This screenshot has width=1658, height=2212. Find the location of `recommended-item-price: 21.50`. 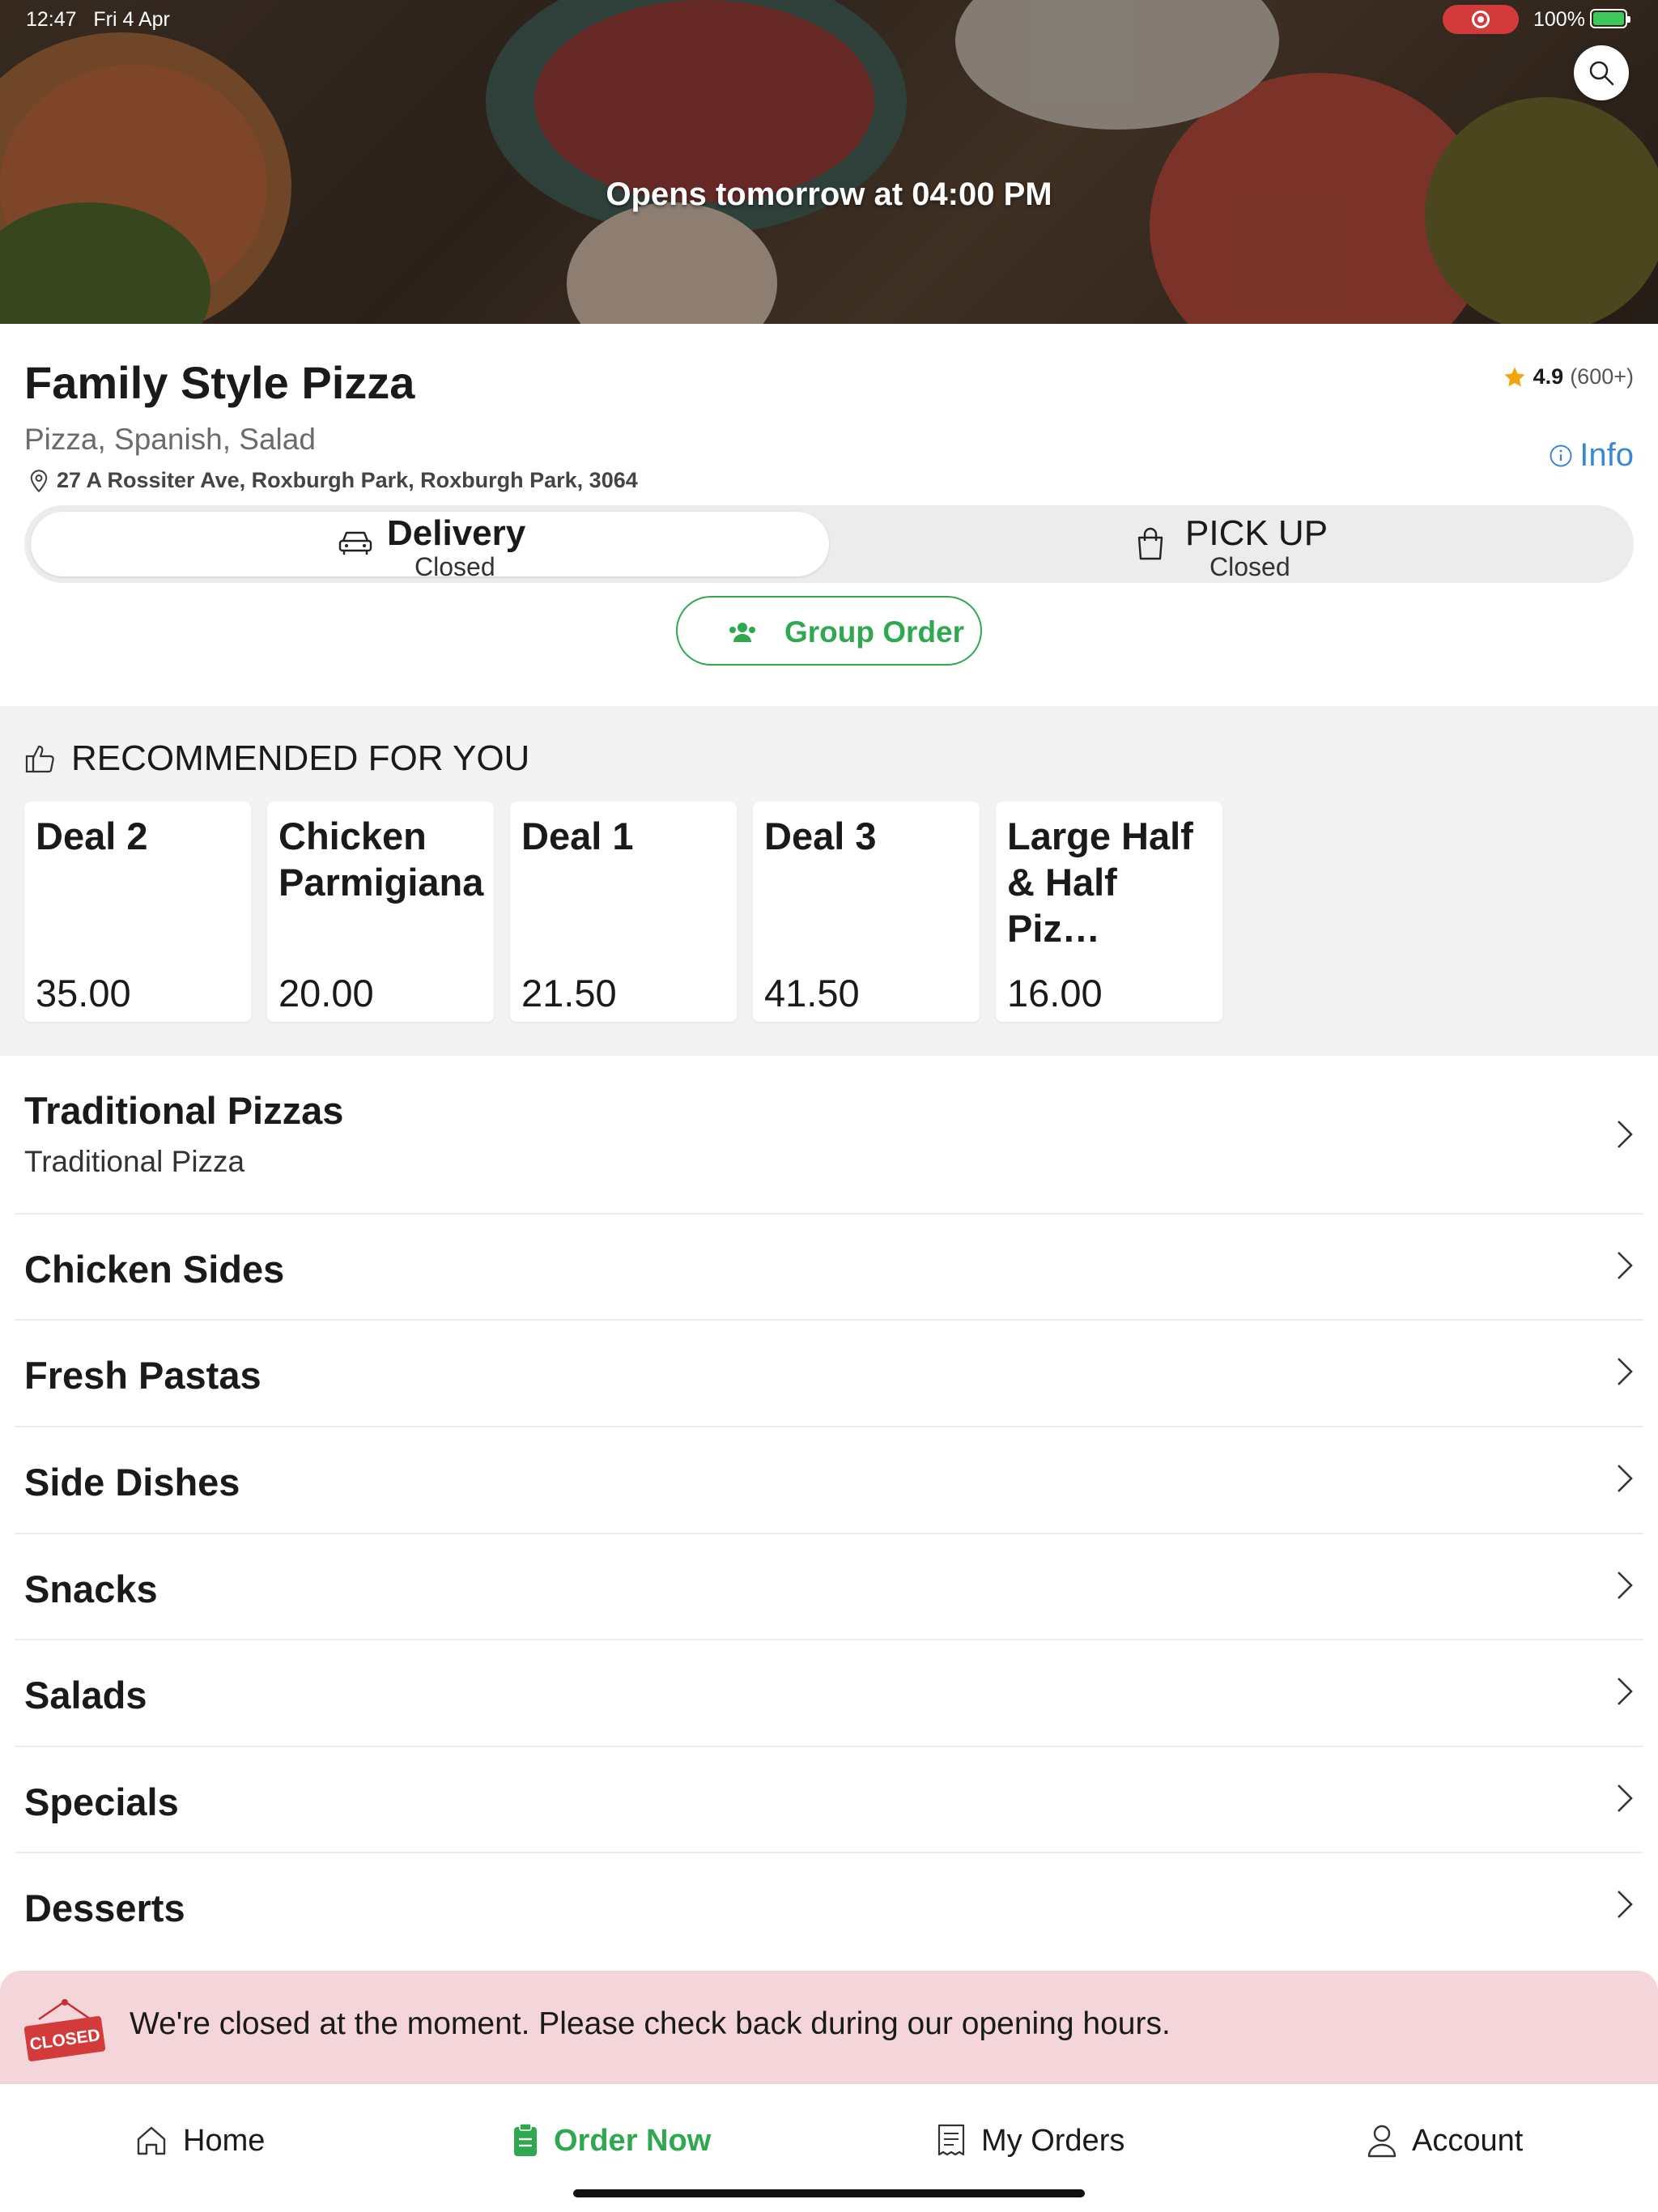

recommended-item-price: 21.50 is located at coordinates (569, 994).